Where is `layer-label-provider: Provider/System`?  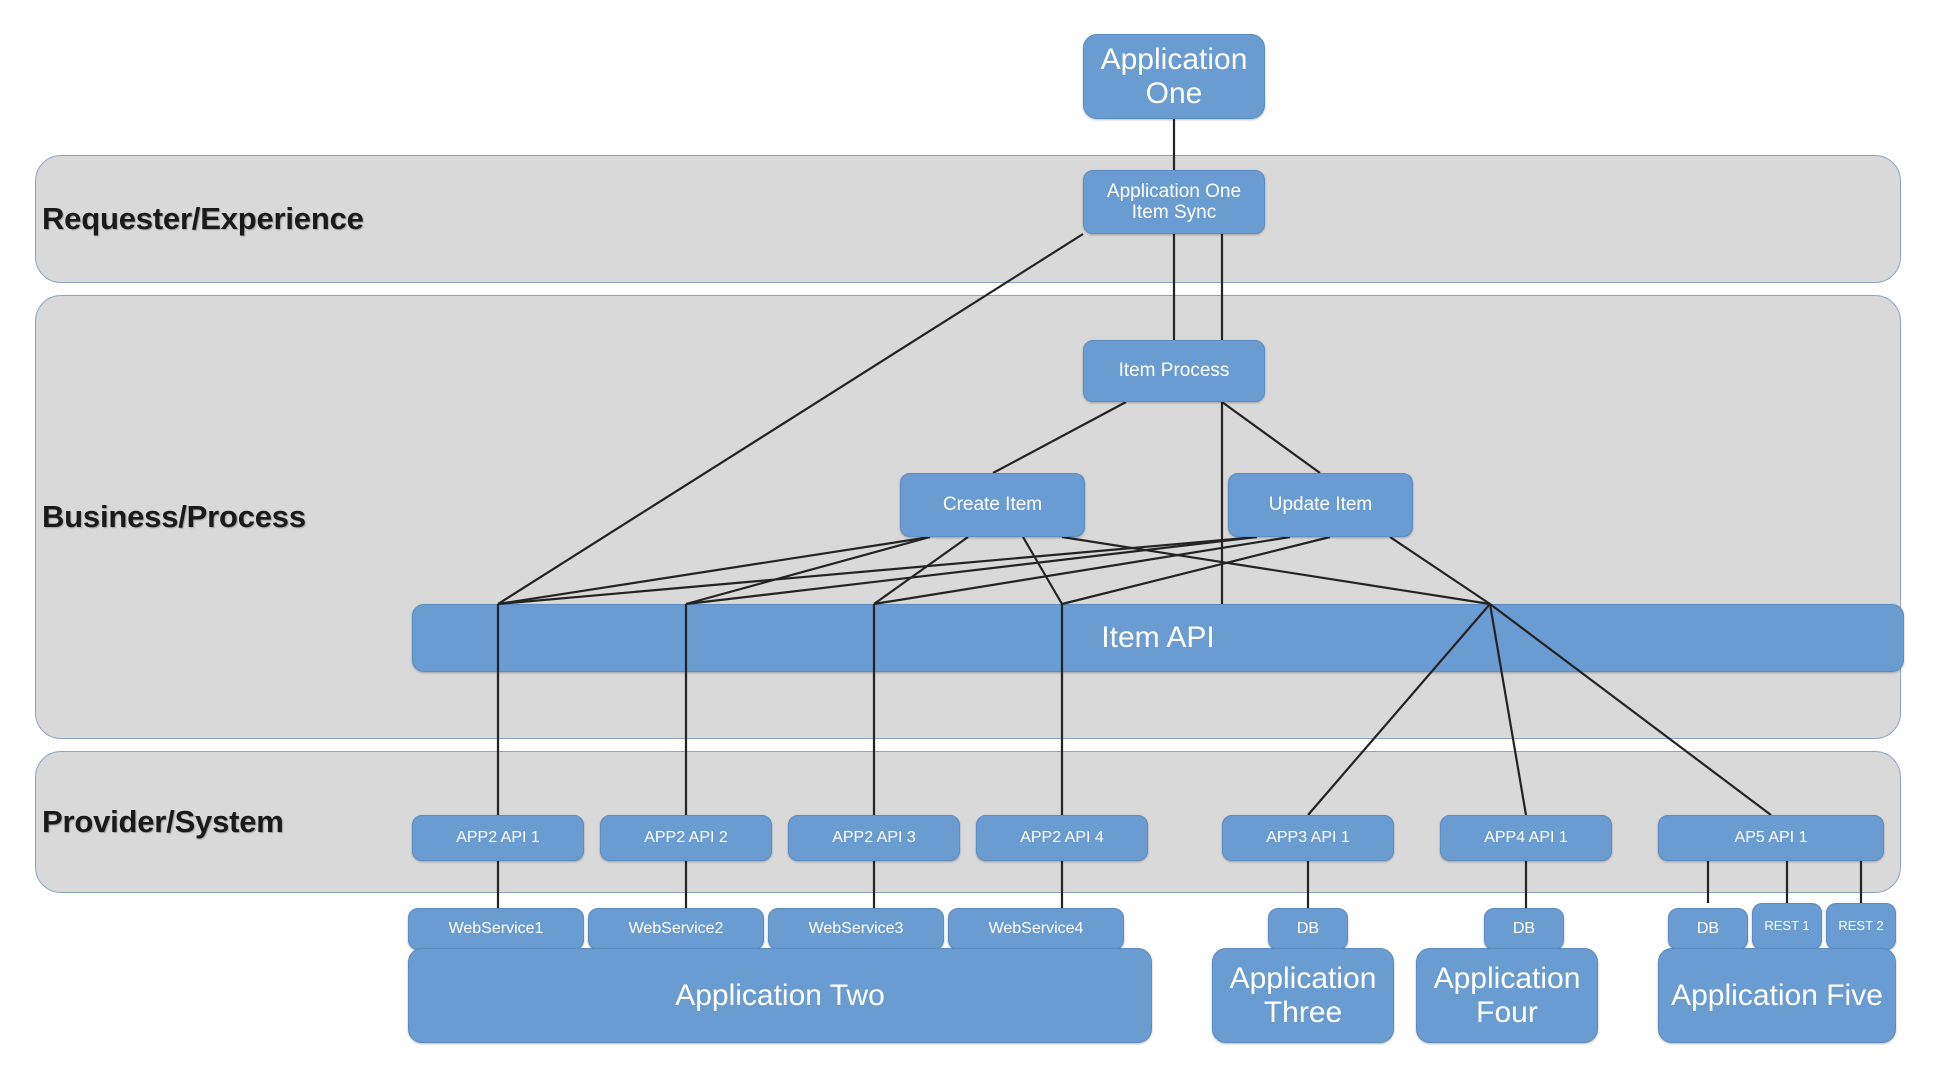 layer-label-provider: Provider/System is located at coordinates (163, 821).